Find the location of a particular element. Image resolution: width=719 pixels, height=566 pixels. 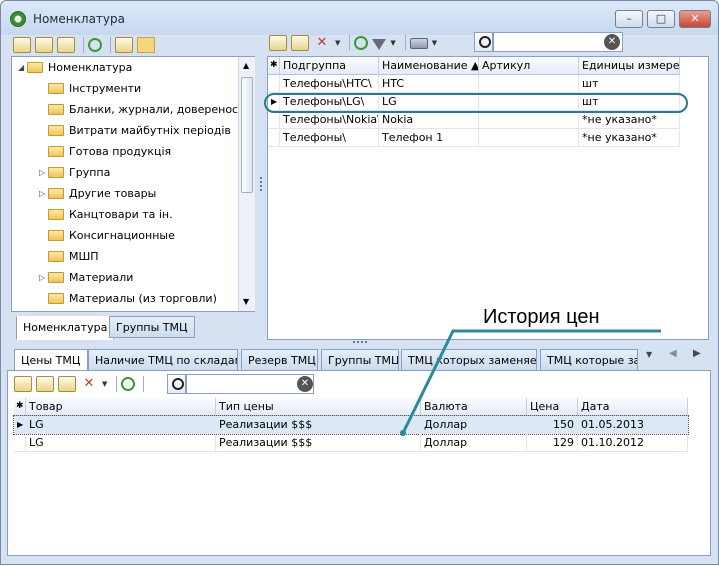

callout-dot is located at coordinates (403, 433).